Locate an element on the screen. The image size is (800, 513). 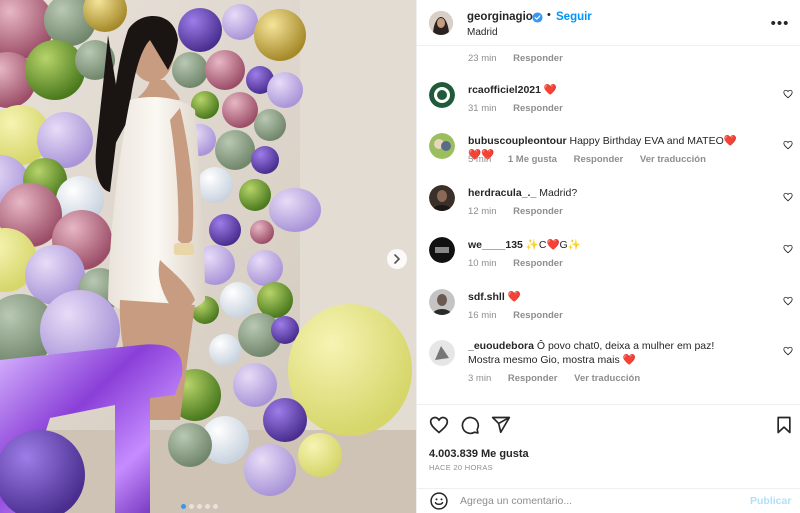
comment-meta: 31 min Responder is located at coordinates (522, 108).